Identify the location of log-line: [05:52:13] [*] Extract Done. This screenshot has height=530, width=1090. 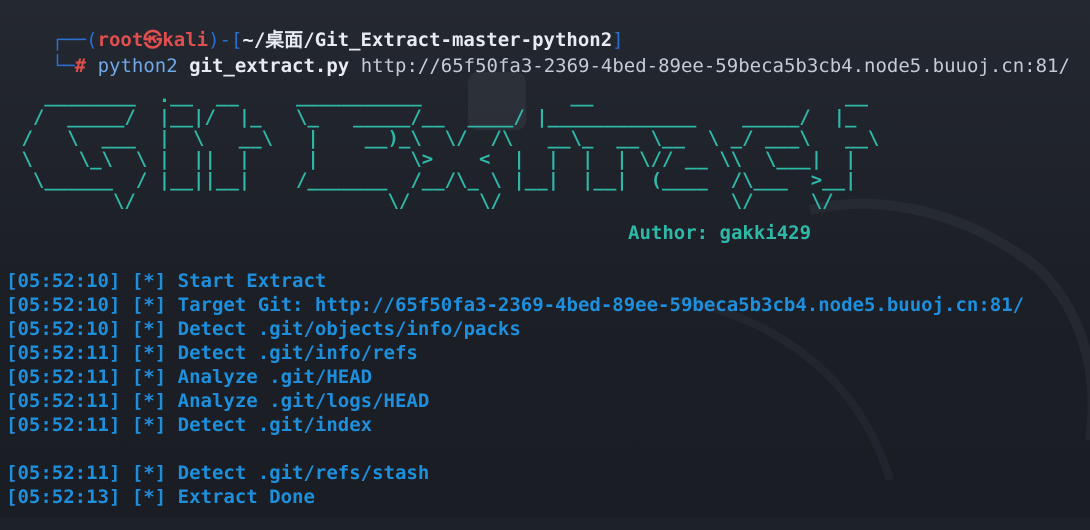
(160, 497).